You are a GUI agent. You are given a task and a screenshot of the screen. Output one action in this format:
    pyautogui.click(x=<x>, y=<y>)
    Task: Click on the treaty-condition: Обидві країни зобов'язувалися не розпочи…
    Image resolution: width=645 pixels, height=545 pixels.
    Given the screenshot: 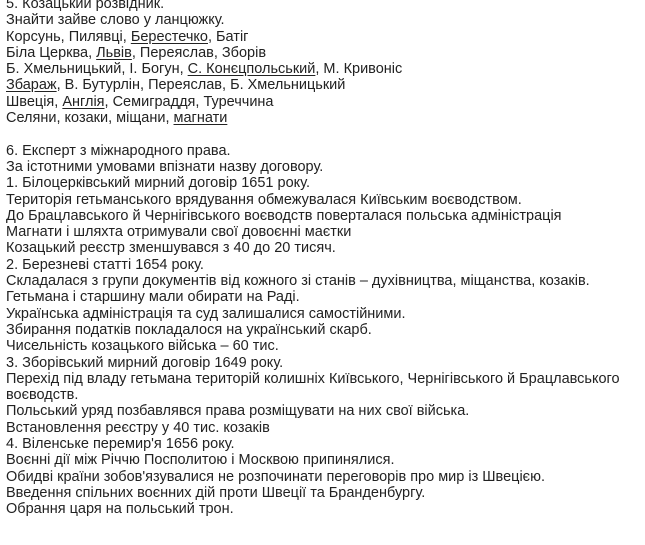 What is the action you would take?
    pyautogui.click(x=275, y=476)
    